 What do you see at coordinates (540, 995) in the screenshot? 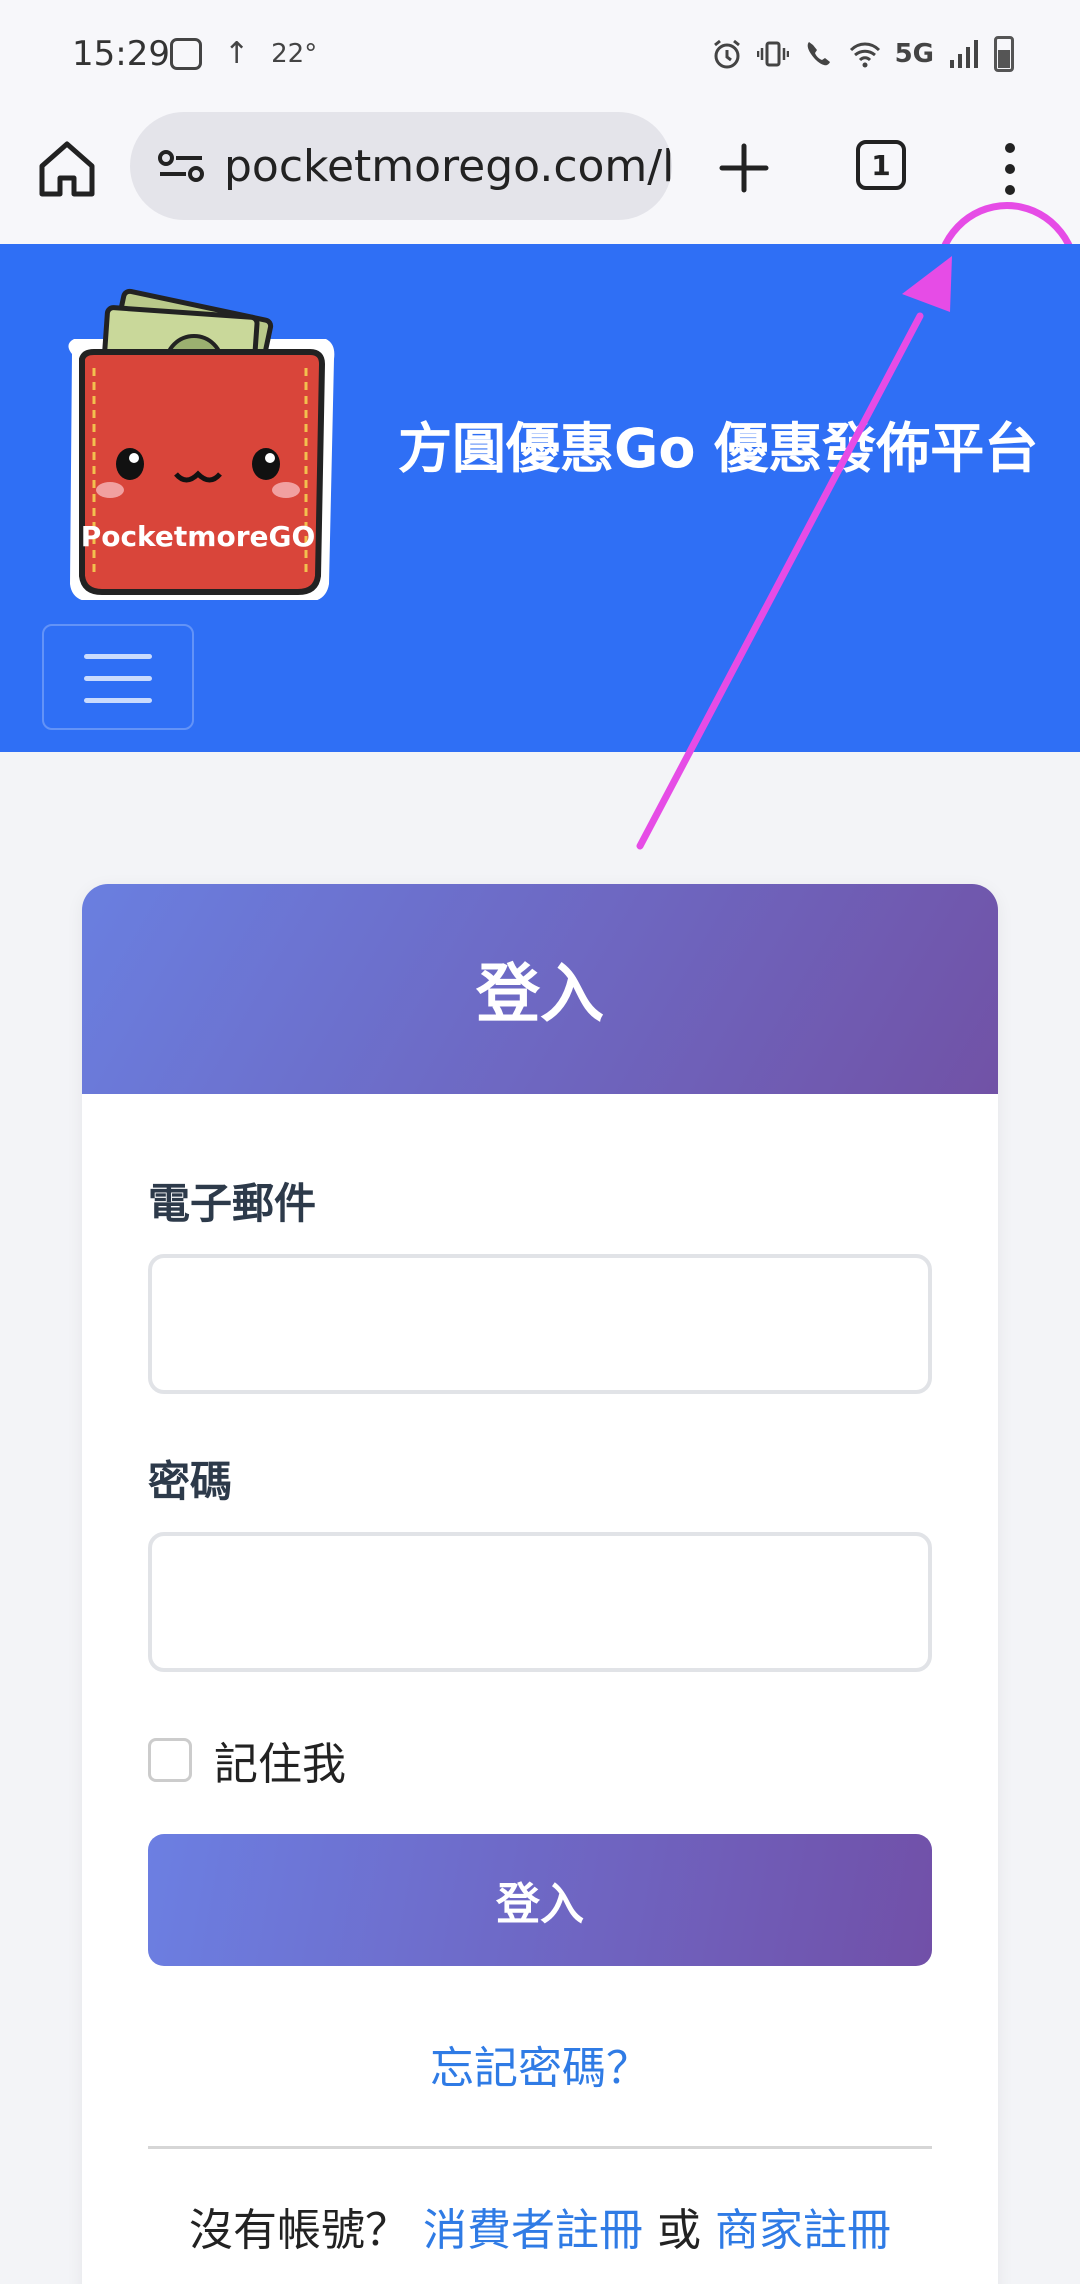
I see `login-title: 登入` at bounding box center [540, 995].